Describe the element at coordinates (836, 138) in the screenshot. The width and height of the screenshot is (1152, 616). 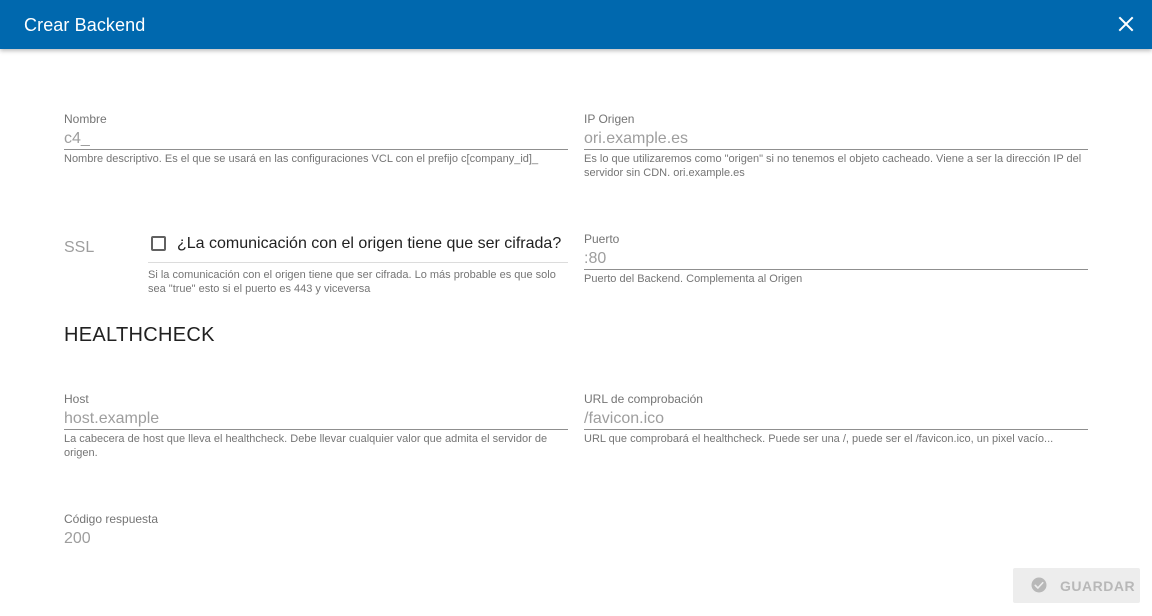
I see `ip-origen-input: ori.example.es` at that location.